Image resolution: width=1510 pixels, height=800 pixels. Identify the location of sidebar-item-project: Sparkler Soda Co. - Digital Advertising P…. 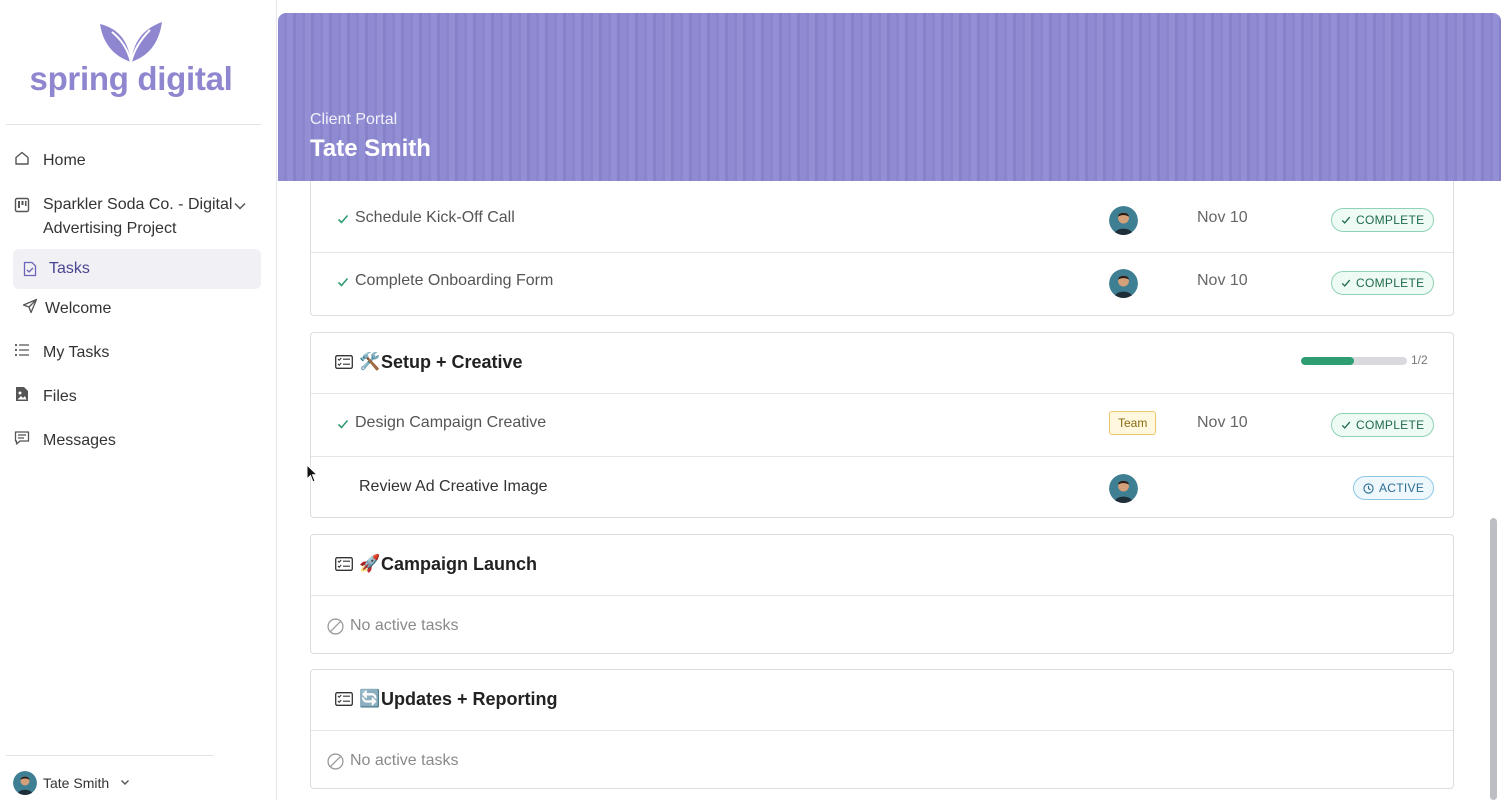
(122, 217).